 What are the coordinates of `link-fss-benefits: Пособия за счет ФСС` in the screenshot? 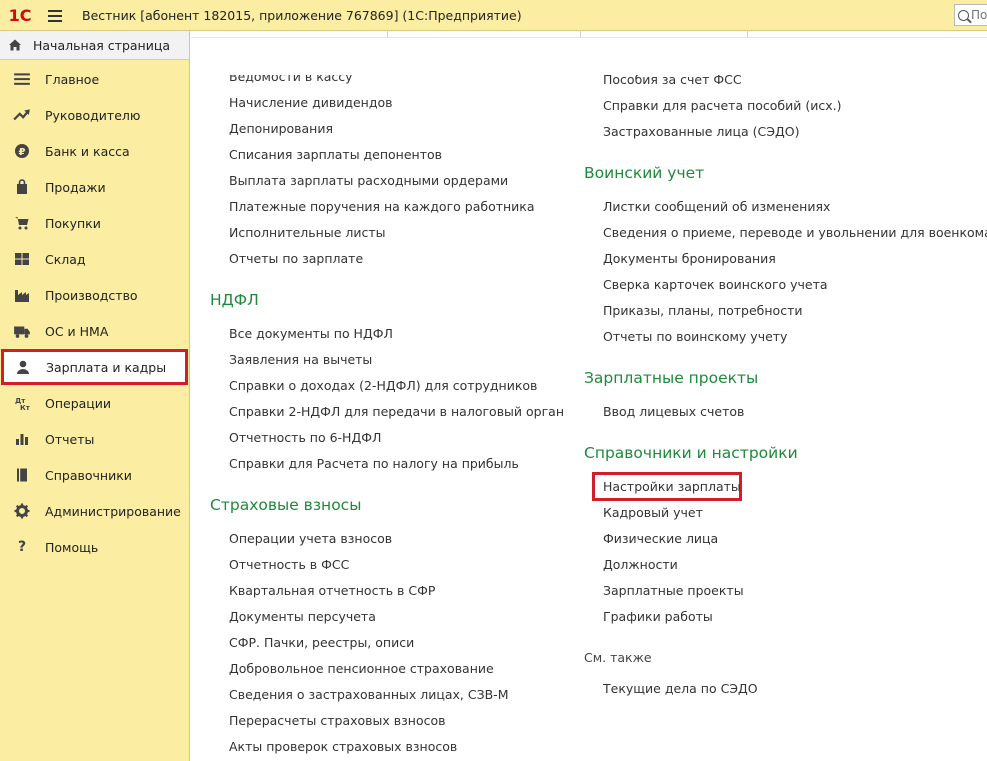 It's located at (672, 81).